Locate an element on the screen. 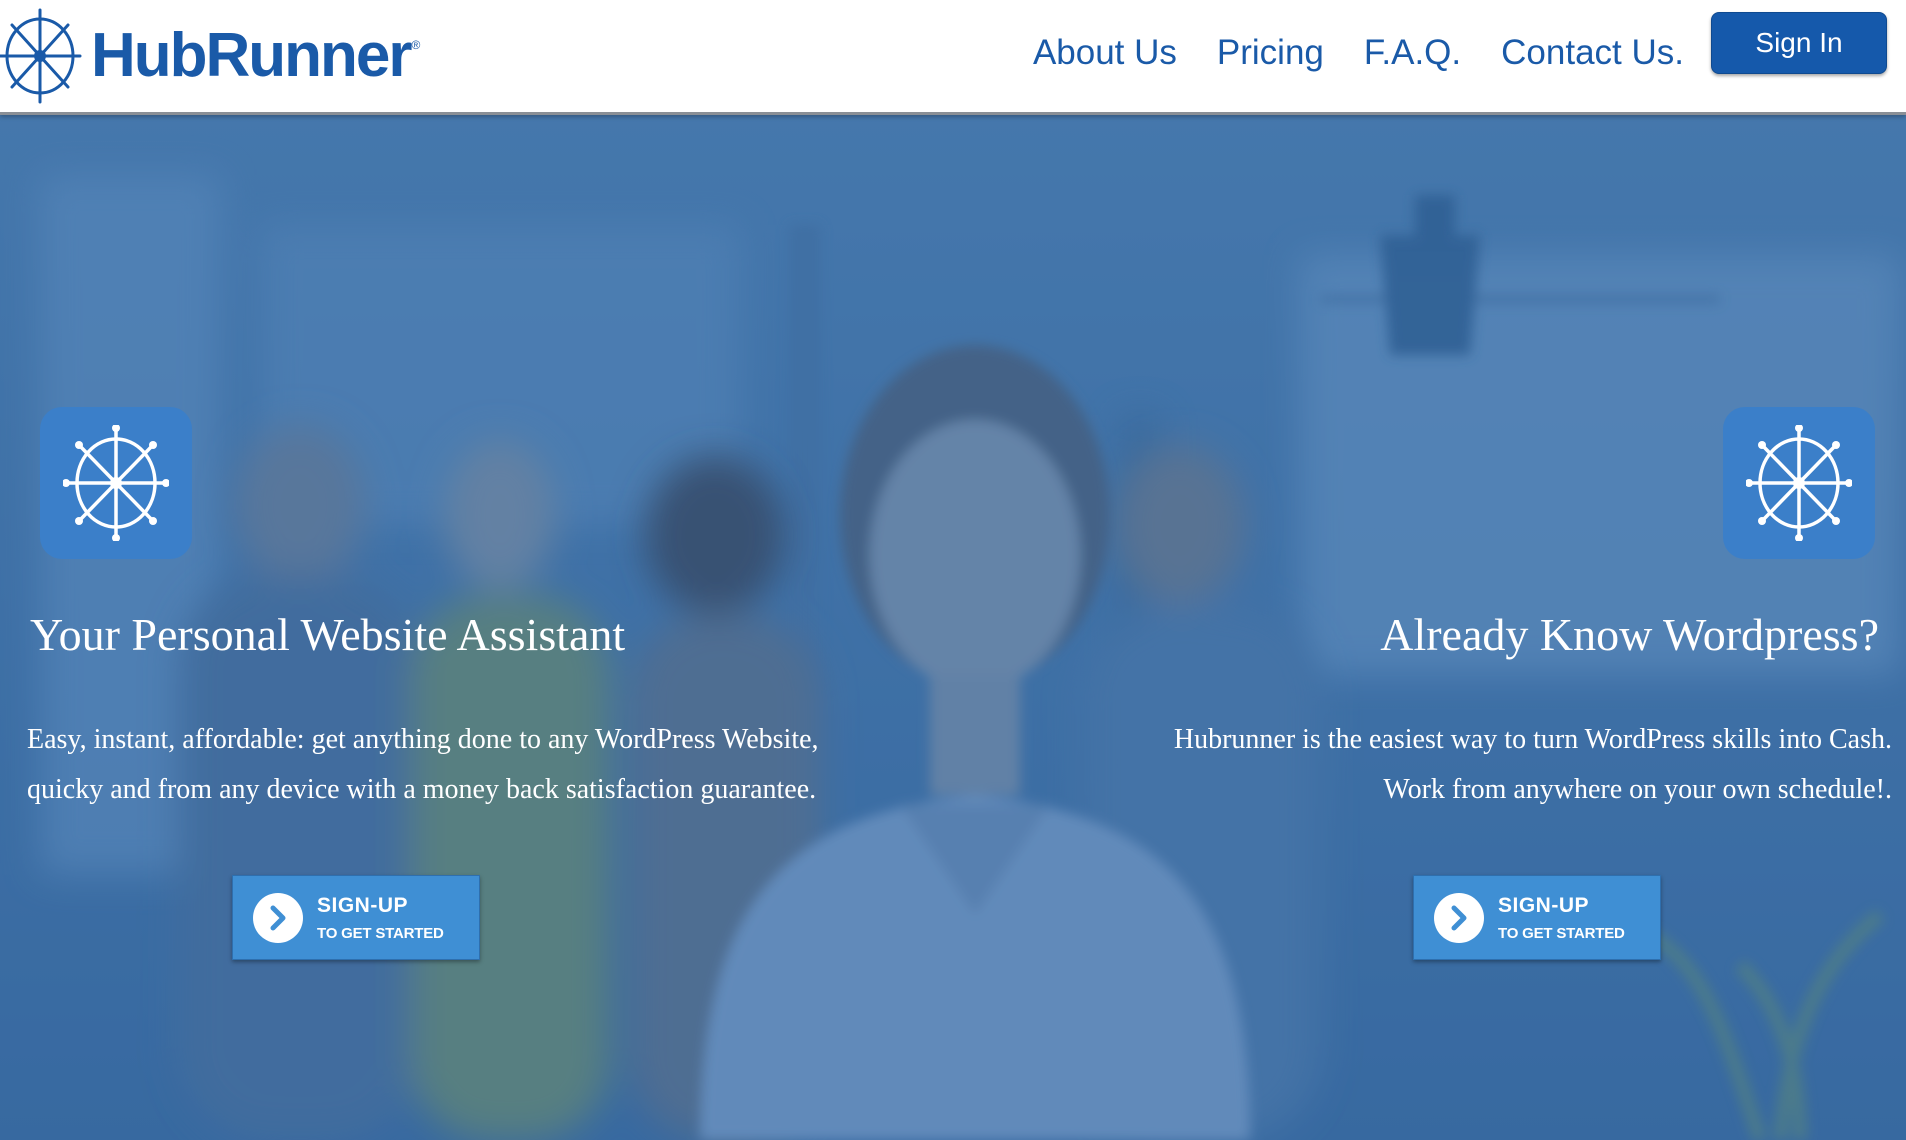 This screenshot has height=1140, width=1906. brand-name: HubRunner is located at coordinates (252, 55).